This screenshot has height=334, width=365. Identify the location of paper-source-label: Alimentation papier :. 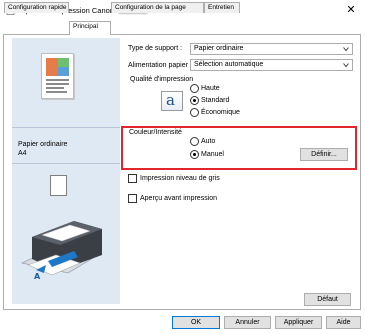
(160, 65).